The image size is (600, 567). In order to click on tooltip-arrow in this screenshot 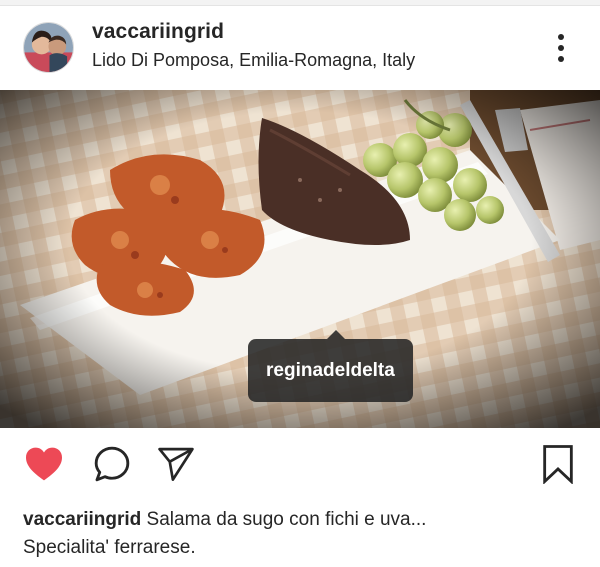, I will do `click(336, 334)`.